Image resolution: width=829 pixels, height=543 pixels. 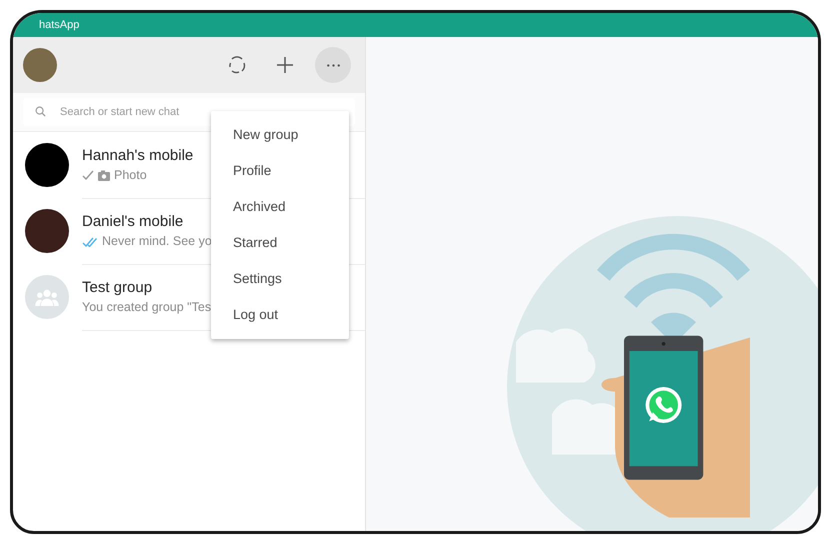 What do you see at coordinates (130, 175) in the screenshot?
I see `message-preview: Photo` at bounding box center [130, 175].